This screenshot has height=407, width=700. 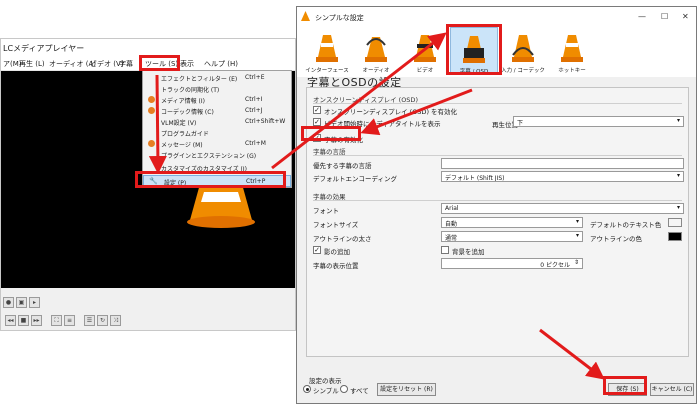 What do you see at coordinates (221, 64) in the screenshot?
I see `menu-help: ヘルプ (H)` at bounding box center [221, 64].